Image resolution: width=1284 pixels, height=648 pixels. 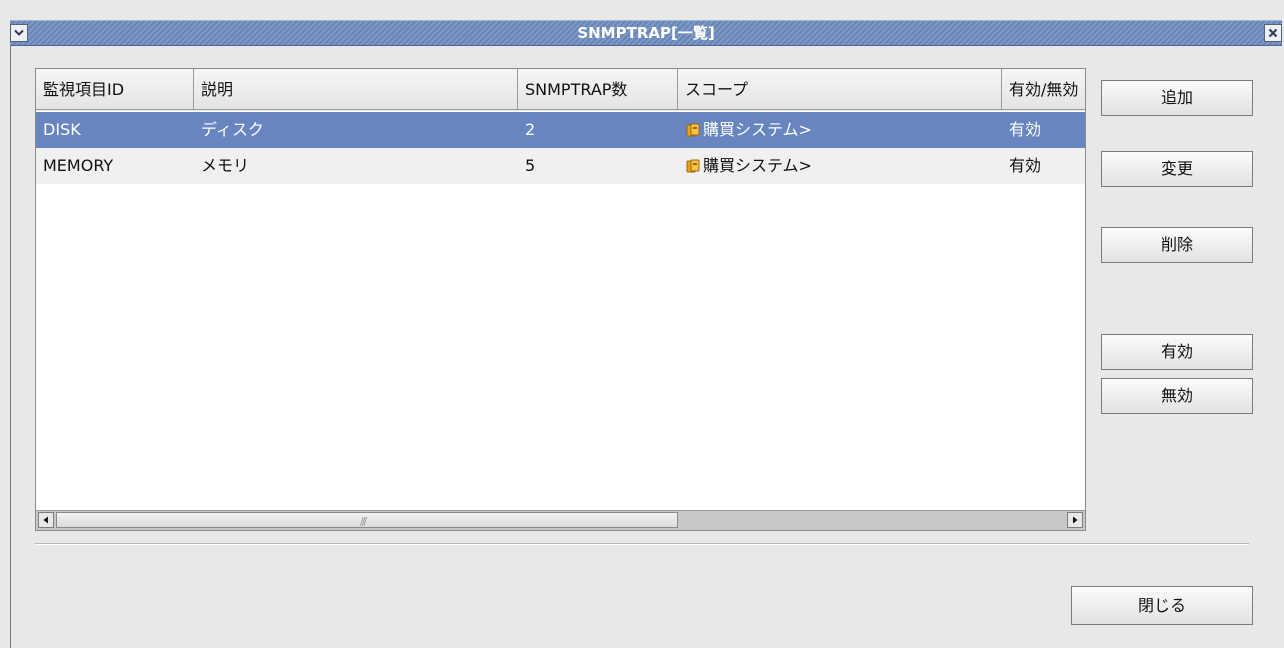 I want to click on table-header: 監視項目ID 説明 SNMPTRAP数 スコープ 有効/無効, so click(x=560, y=90).